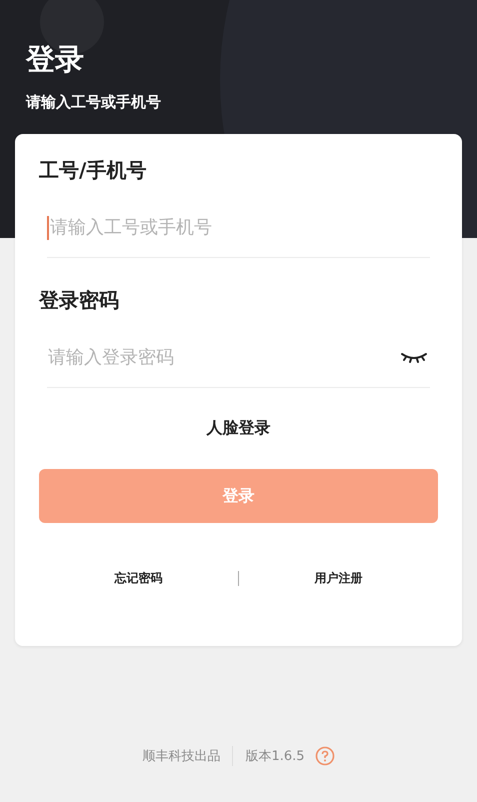  Describe the element at coordinates (92, 170) in the screenshot. I see `field-label: 工号/手机号` at that location.